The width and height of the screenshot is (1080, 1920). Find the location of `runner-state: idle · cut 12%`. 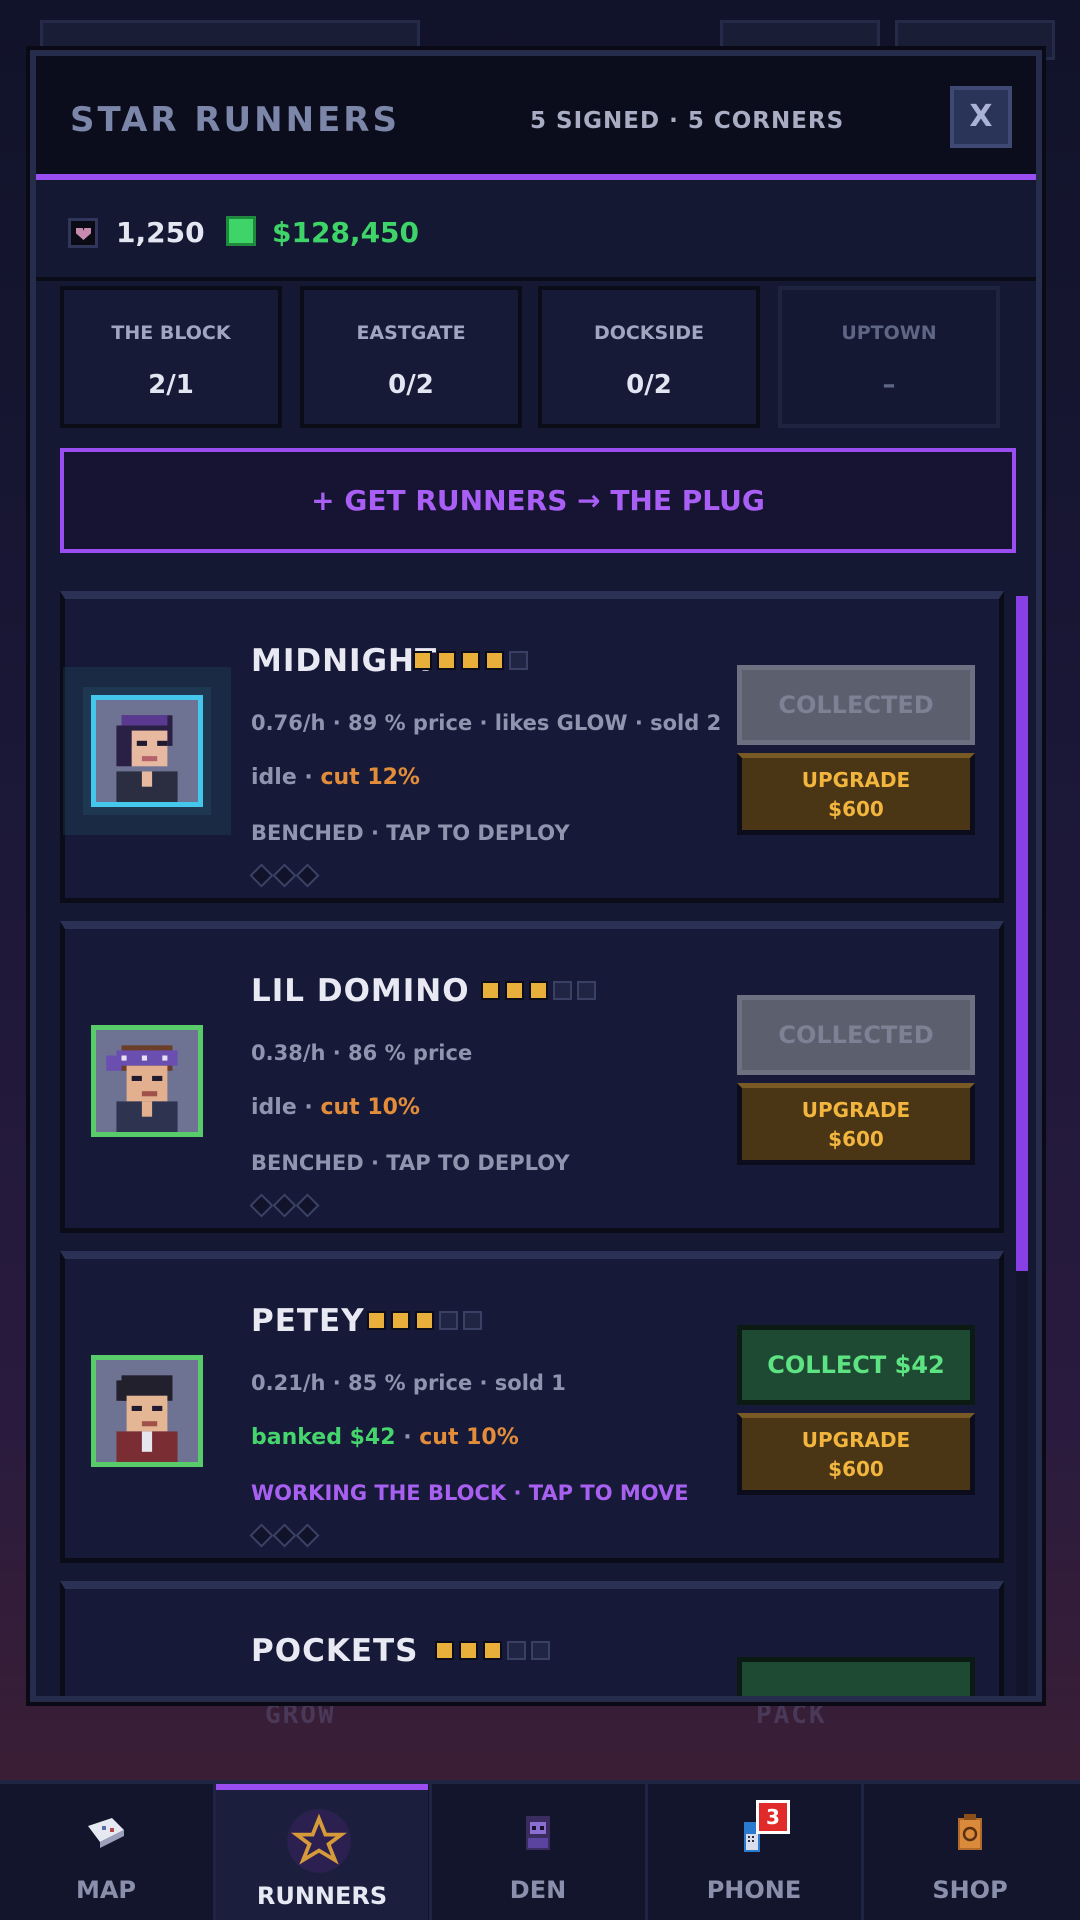

runner-state: idle · cut 12% is located at coordinates (335, 777).